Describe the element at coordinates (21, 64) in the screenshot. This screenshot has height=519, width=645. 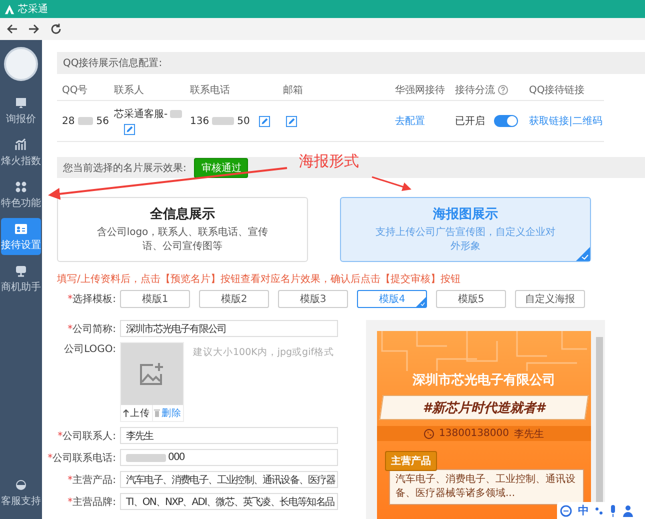
I see `avatar` at that location.